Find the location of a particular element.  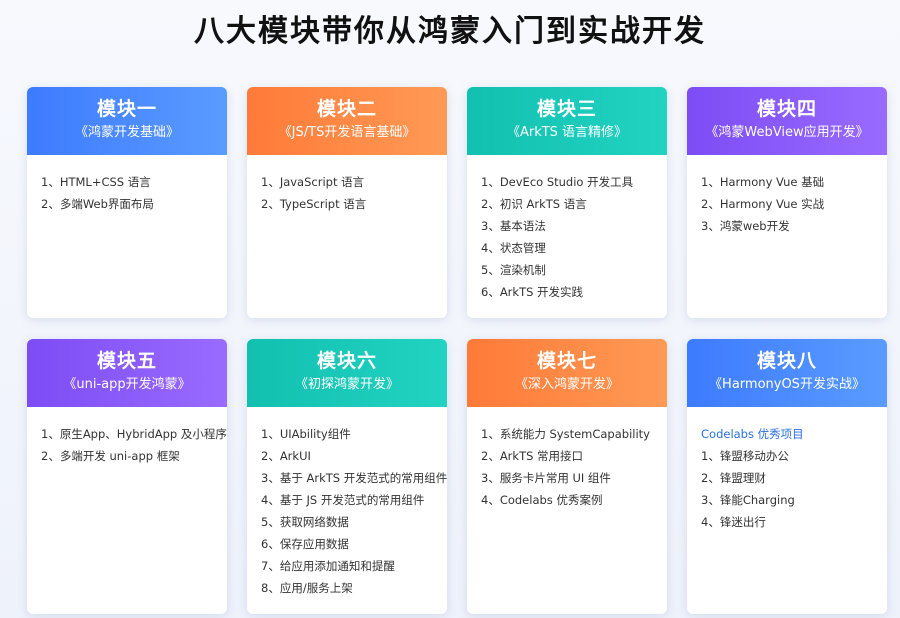

module-item: 1、UIAbility组件 is located at coordinates (306, 434).